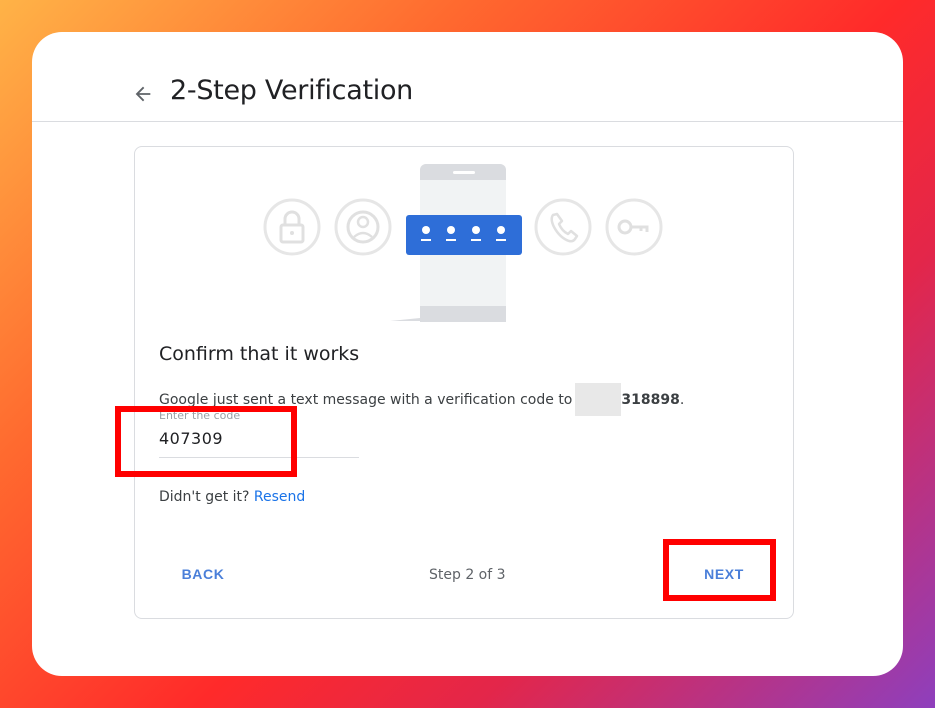  What do you see at coordinates (719, 570) in the screenshot?
I see `next-button-highlight` at bounding box center [719, 570].